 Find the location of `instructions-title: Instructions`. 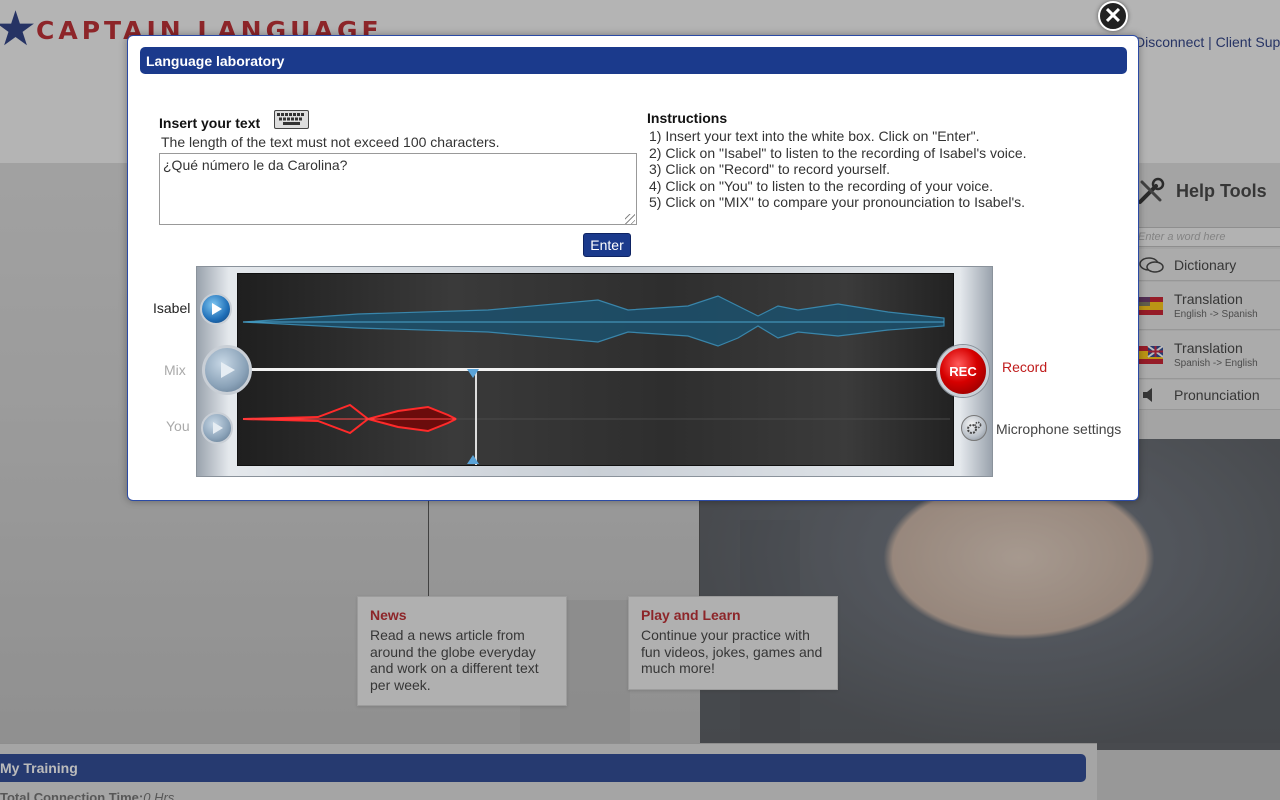

instructions-title: Instructions is located at coordinates (687, 118).